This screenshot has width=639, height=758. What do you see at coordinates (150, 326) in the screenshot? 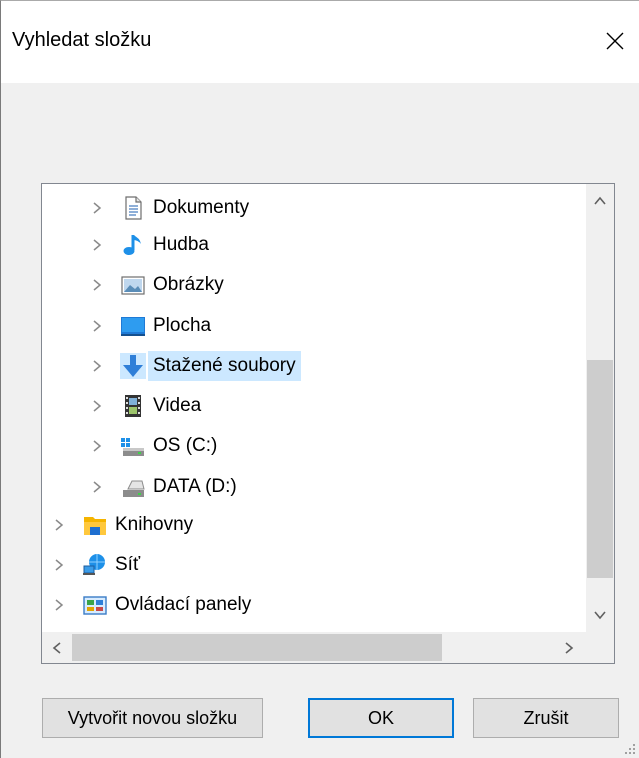
I see `tree-item-plocha: Plocha` at bounding box center [150, 326].